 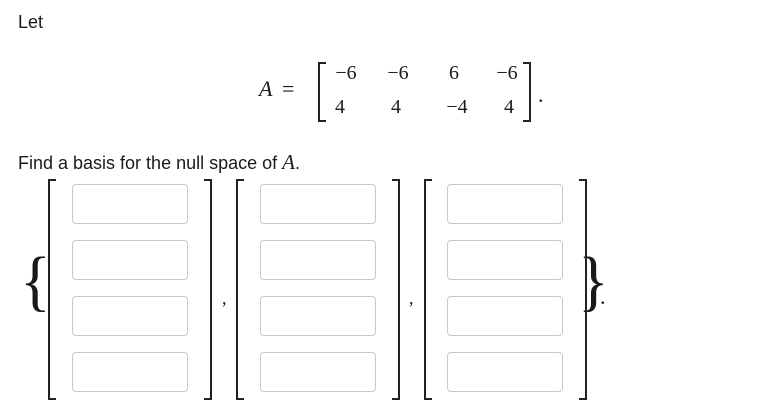 What do you see at coordinates (52, 289) in the screenshot?
I see `vector-1-left-bracket` at bounding box center [52, 289].